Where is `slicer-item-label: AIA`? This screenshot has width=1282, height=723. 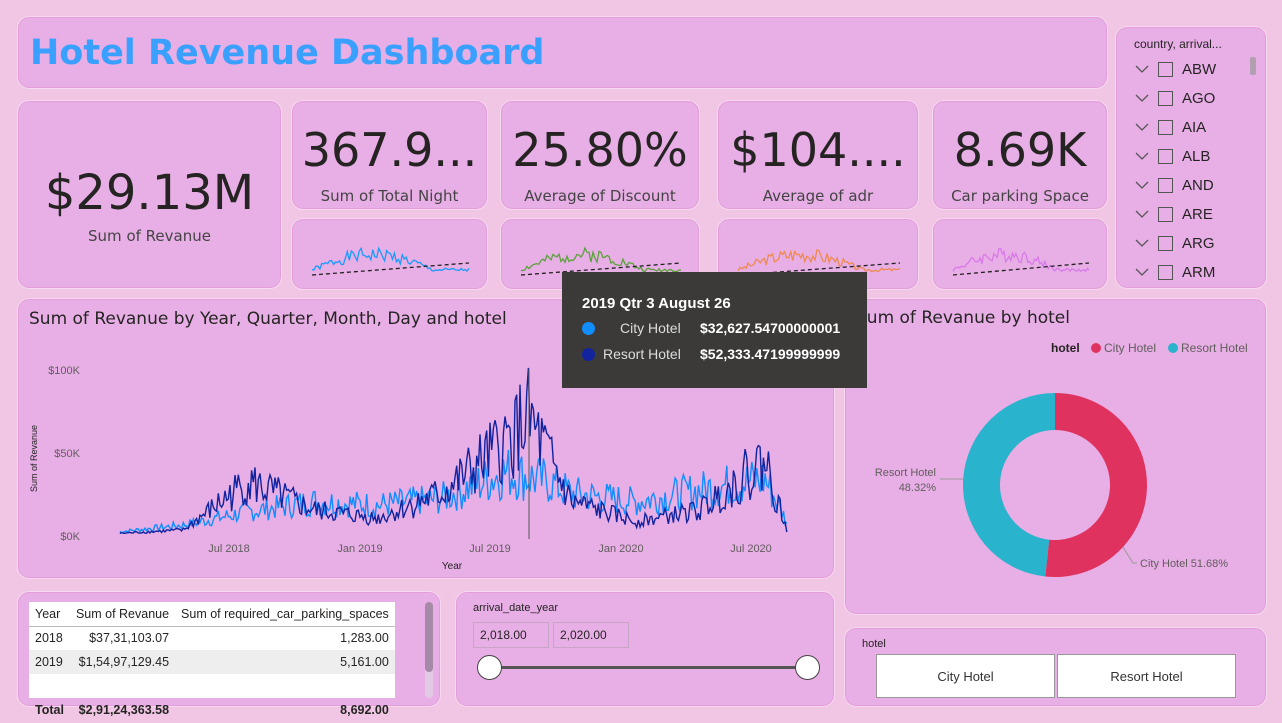
slicer-item-label: AIA is located at coordinates (1194, 127).